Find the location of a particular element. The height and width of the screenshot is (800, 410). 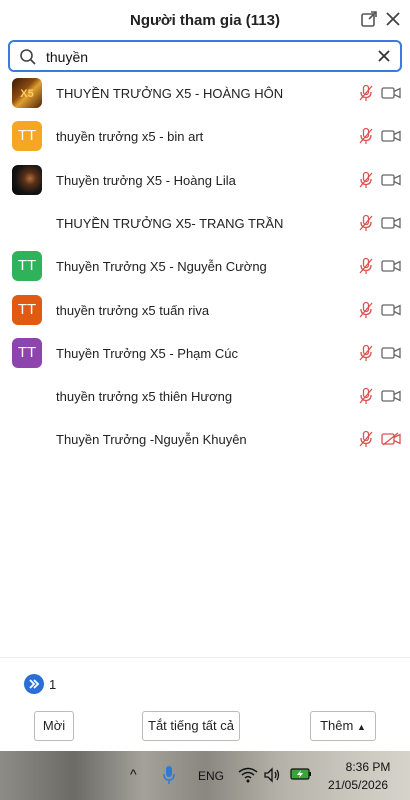

close-icon is located at coordinates (393, 19).